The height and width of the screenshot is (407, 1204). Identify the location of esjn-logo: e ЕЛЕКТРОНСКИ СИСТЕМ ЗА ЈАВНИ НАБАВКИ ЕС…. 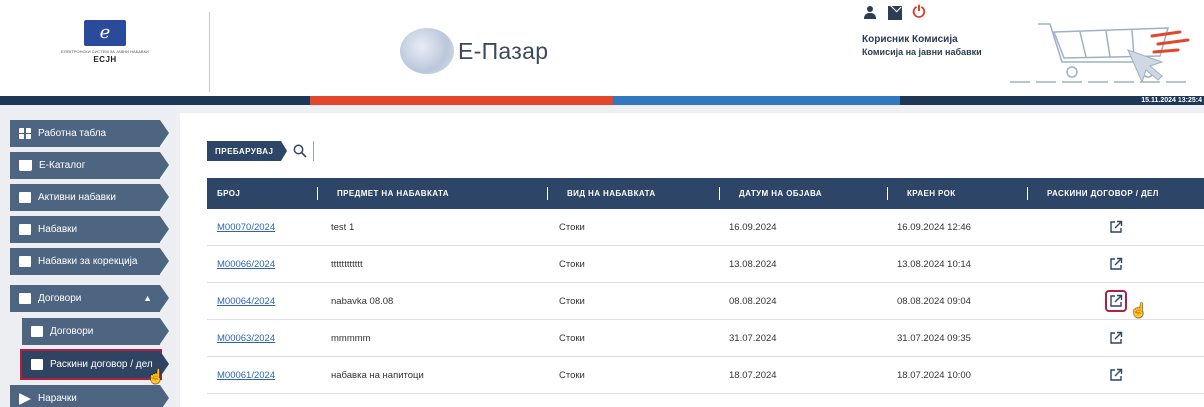
(105, 50).